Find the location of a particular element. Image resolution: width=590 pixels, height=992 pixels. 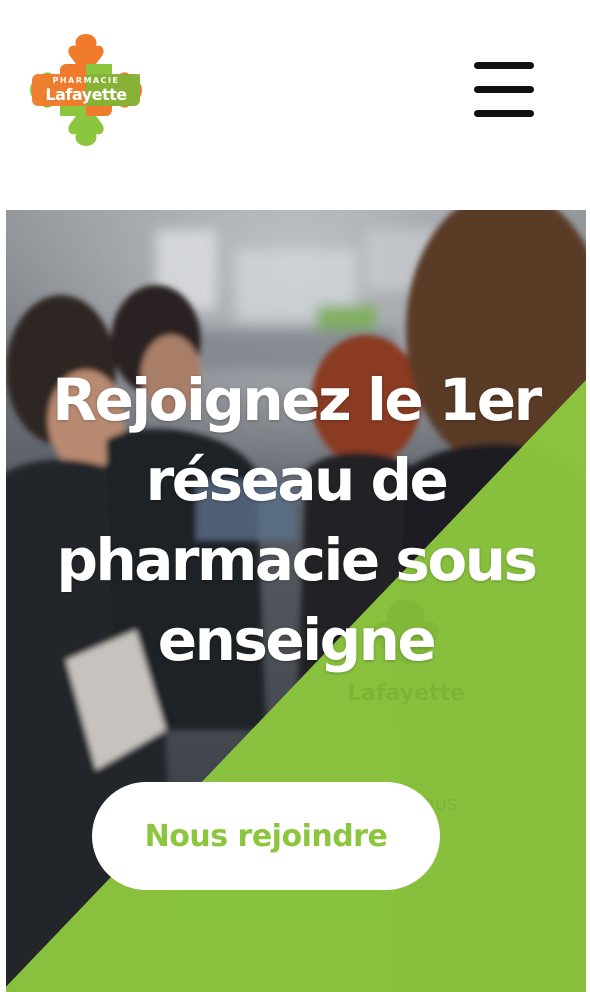

pharmacie-lafayette-logo: PHARMACIE Lafayette is located at coordinates (86, 90).